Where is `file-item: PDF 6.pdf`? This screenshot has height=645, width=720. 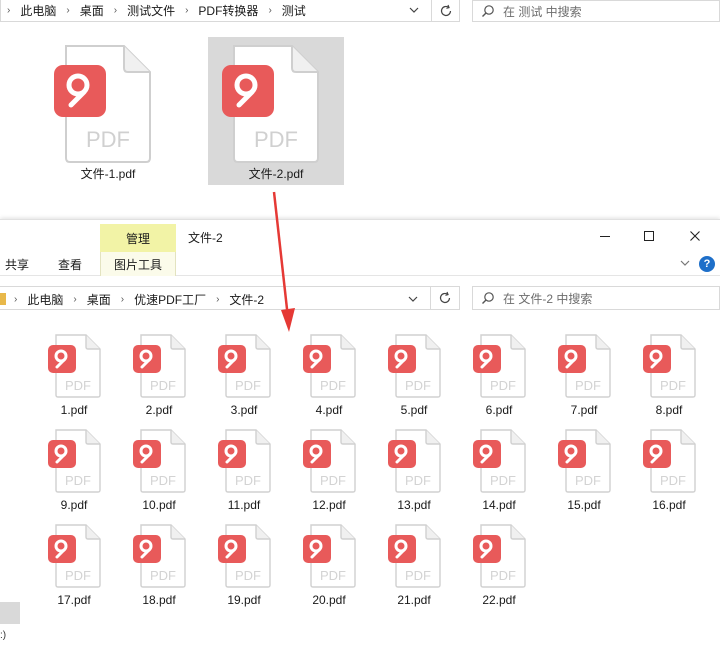
file-item: PDF 6.pdf is located at coordinates (499, 376).